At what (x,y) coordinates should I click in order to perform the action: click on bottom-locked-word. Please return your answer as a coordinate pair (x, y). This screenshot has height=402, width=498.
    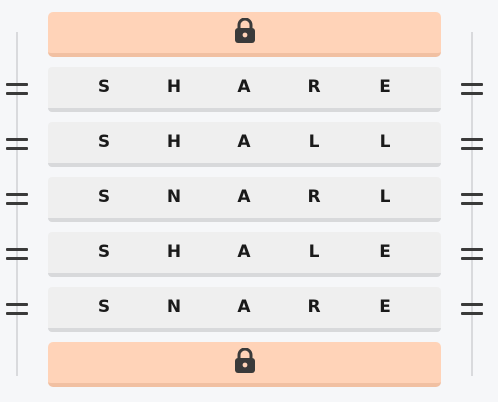
    Looking at the image, I should click on (244, 364).